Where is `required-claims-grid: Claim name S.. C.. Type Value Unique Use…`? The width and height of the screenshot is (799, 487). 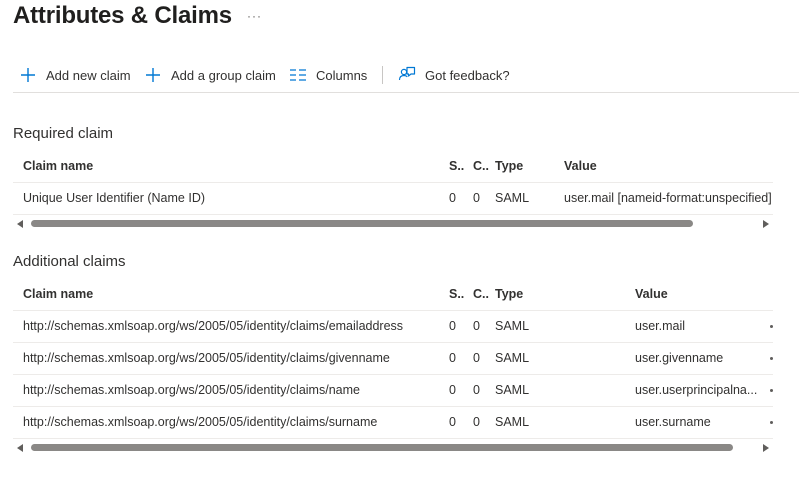 required-claims-grid: Claim name S.. C.. Type Value Unique Use… is located at coordinates (393, 183).